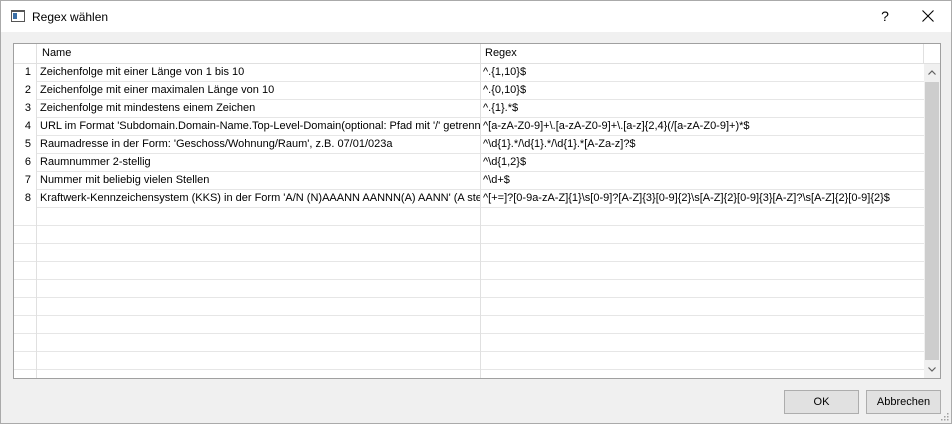  I want to click on regex-cell: ^\d{1}.*/\d{1}.*/\d{1}.*[A-Za-z]?$, so click(702, 145).